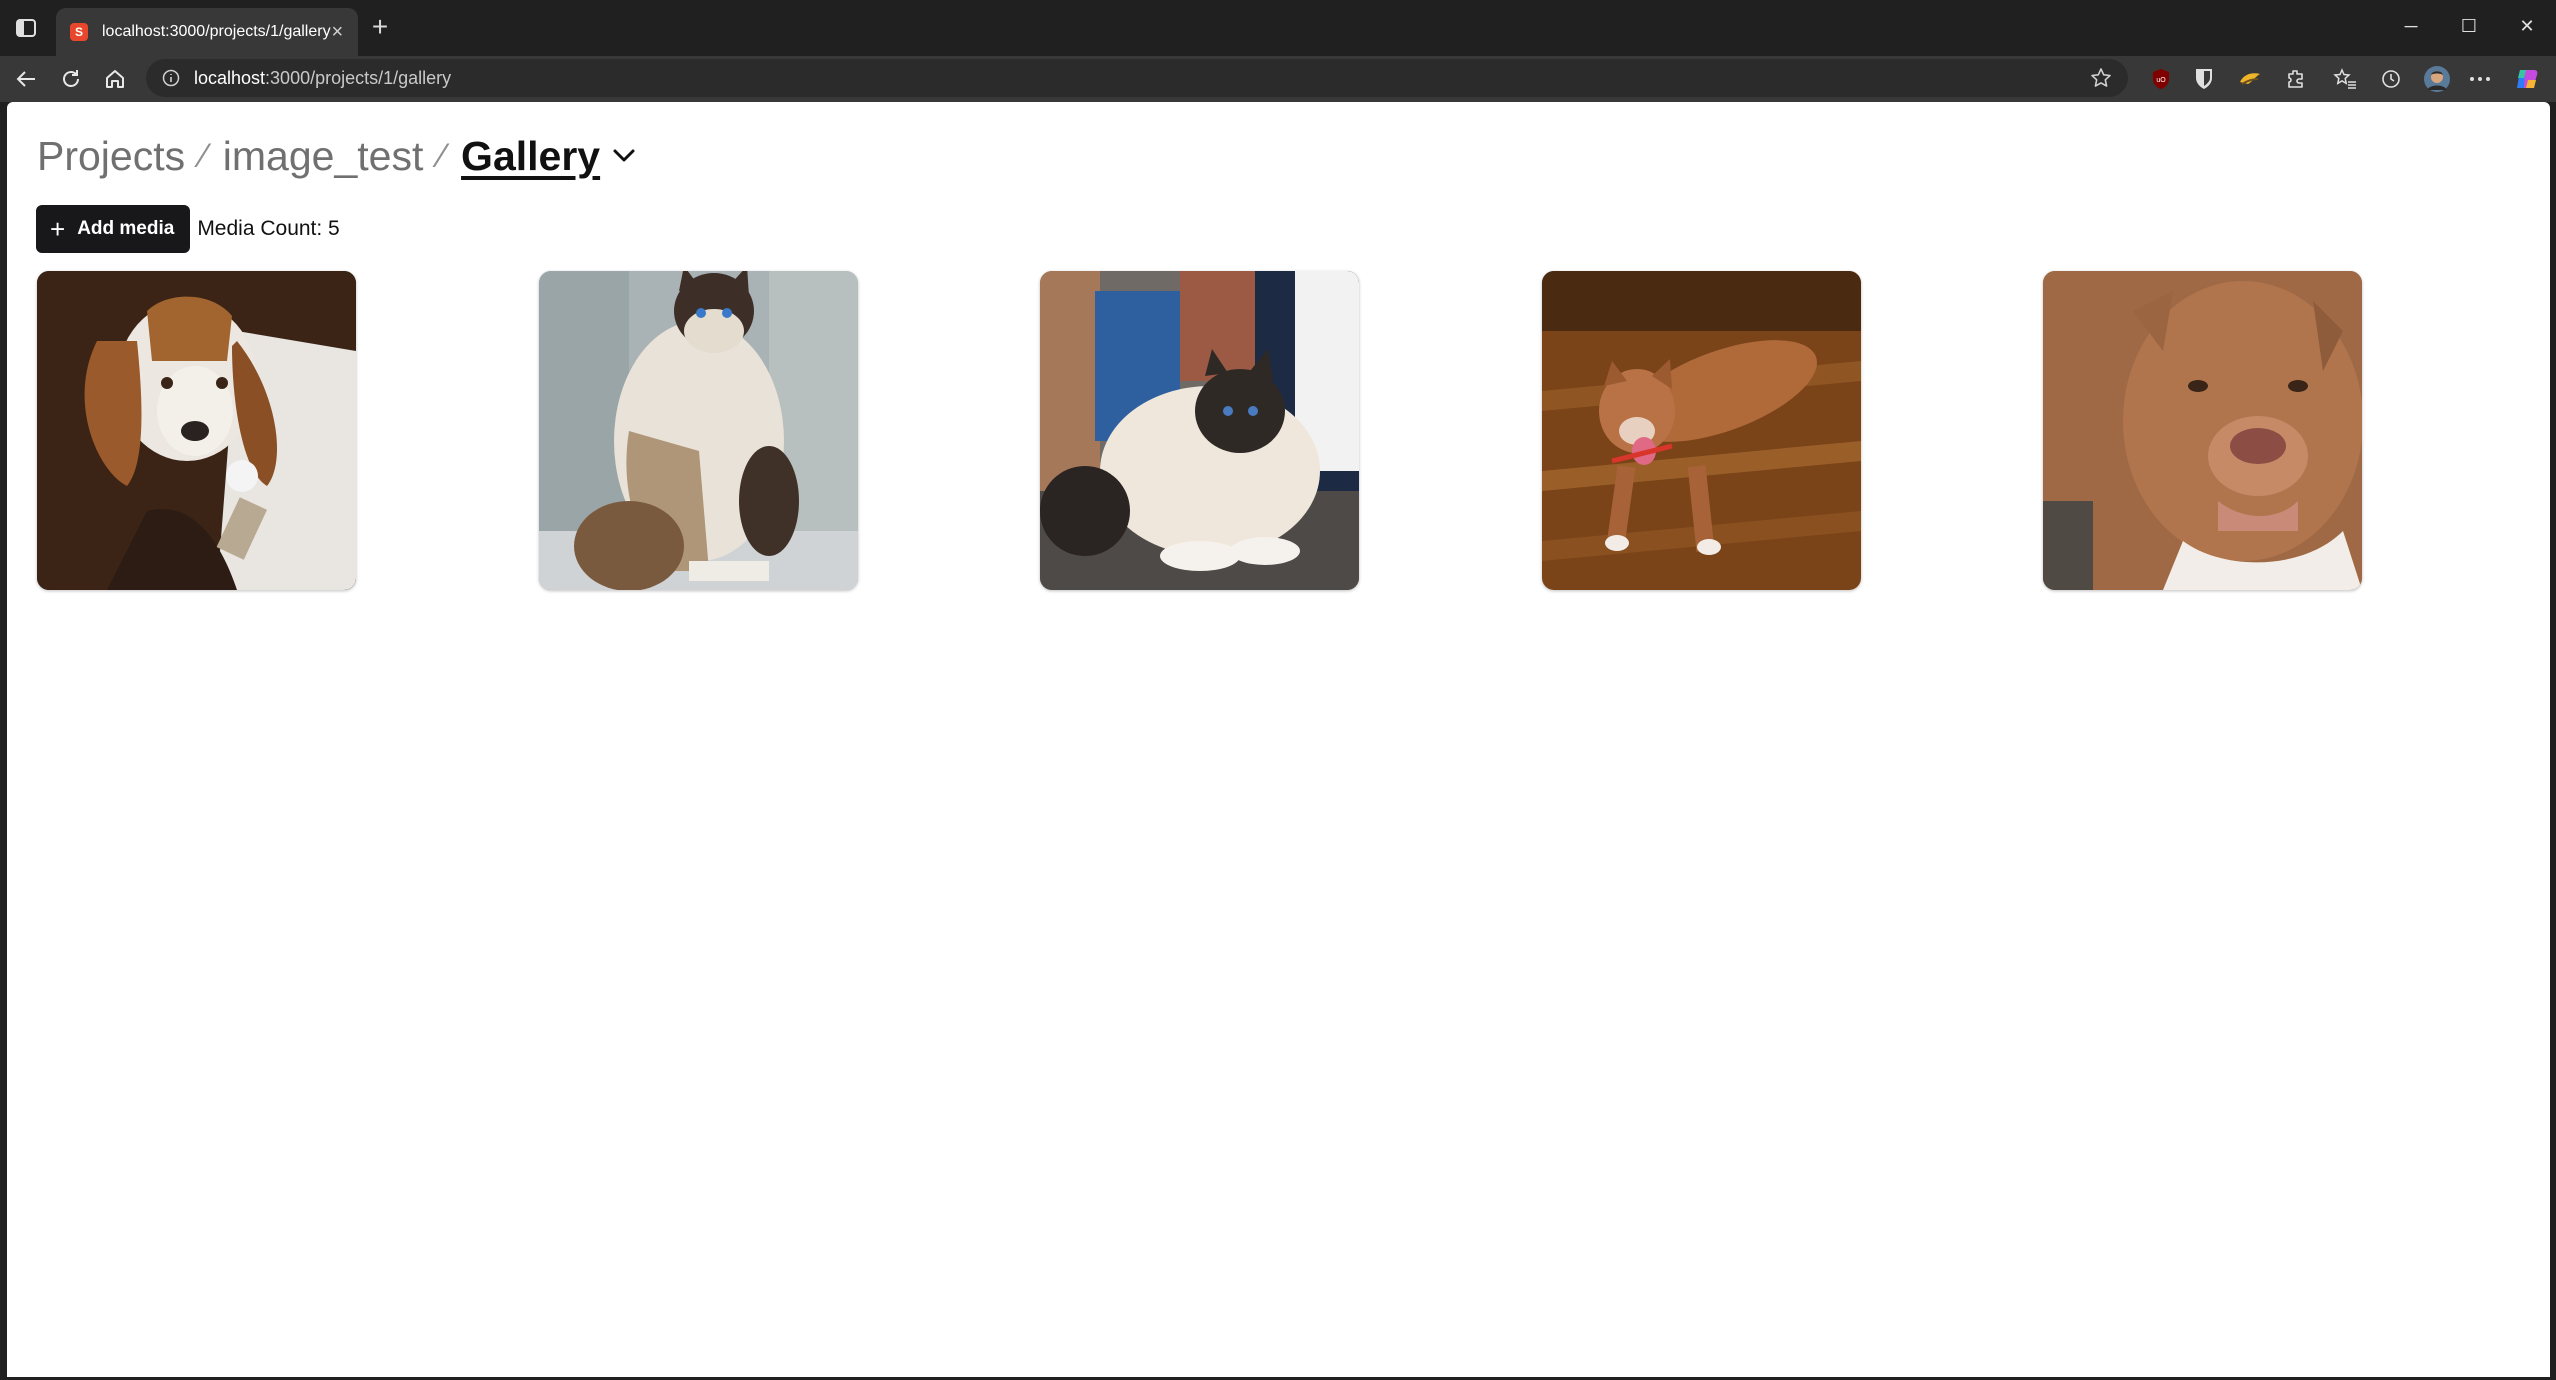 Image resolution: width=2556 pixels, height=1380 pixels. I want to click on add-media-label: Add media, so click(126, 228).